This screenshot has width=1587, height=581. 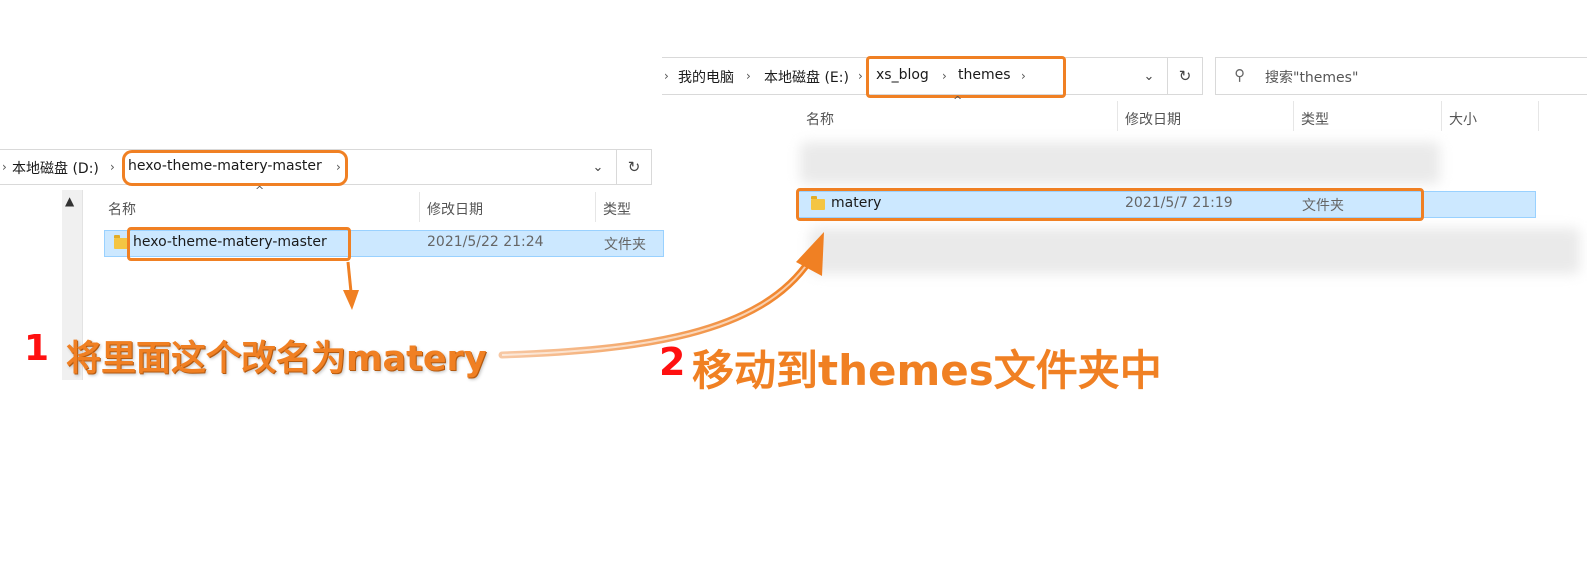 What do you see at coordinates (276, 359) in the screenshot?
I see `step1-text: 将里面这个改名为matery` at bounding box center [276, 359].